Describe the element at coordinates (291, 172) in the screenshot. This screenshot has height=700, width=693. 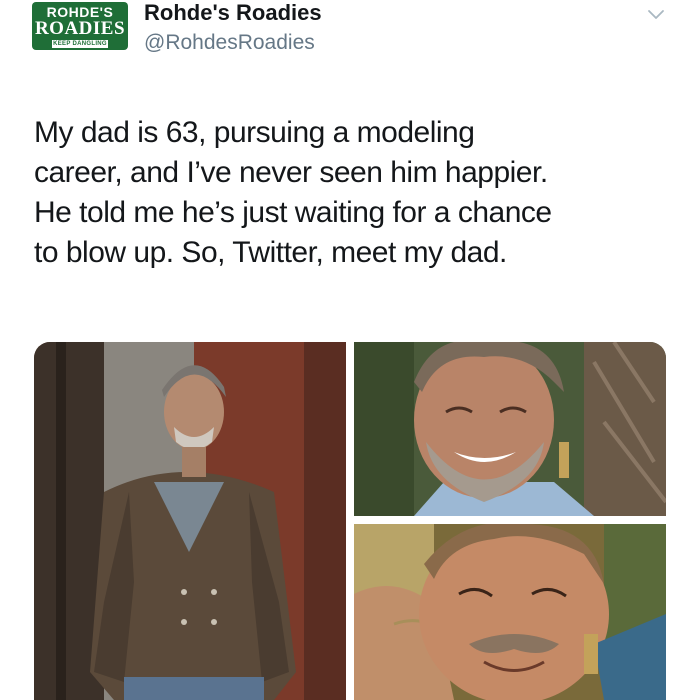
I see `tweet-text-line: career, and I’ve never seen him happier.` at that location.